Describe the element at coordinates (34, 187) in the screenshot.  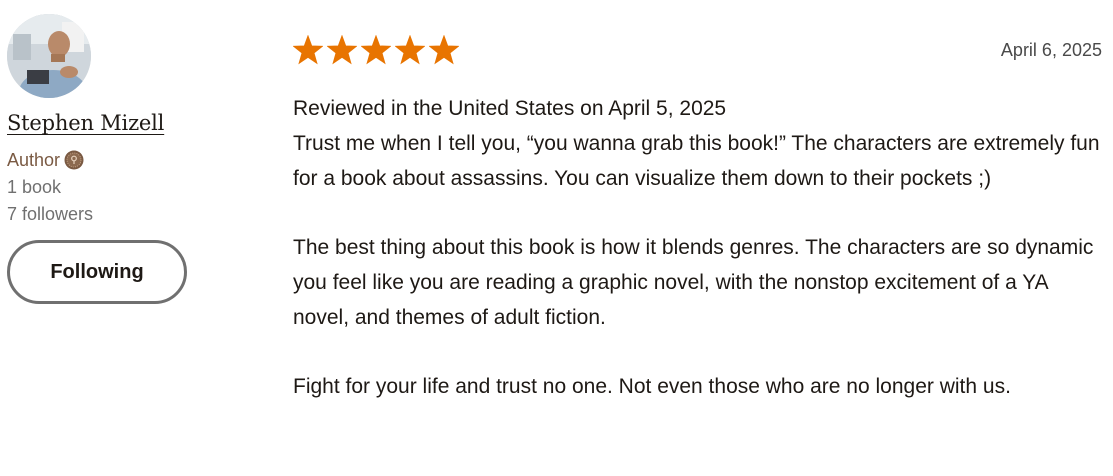
I see `book-count: 1 book` at that location.